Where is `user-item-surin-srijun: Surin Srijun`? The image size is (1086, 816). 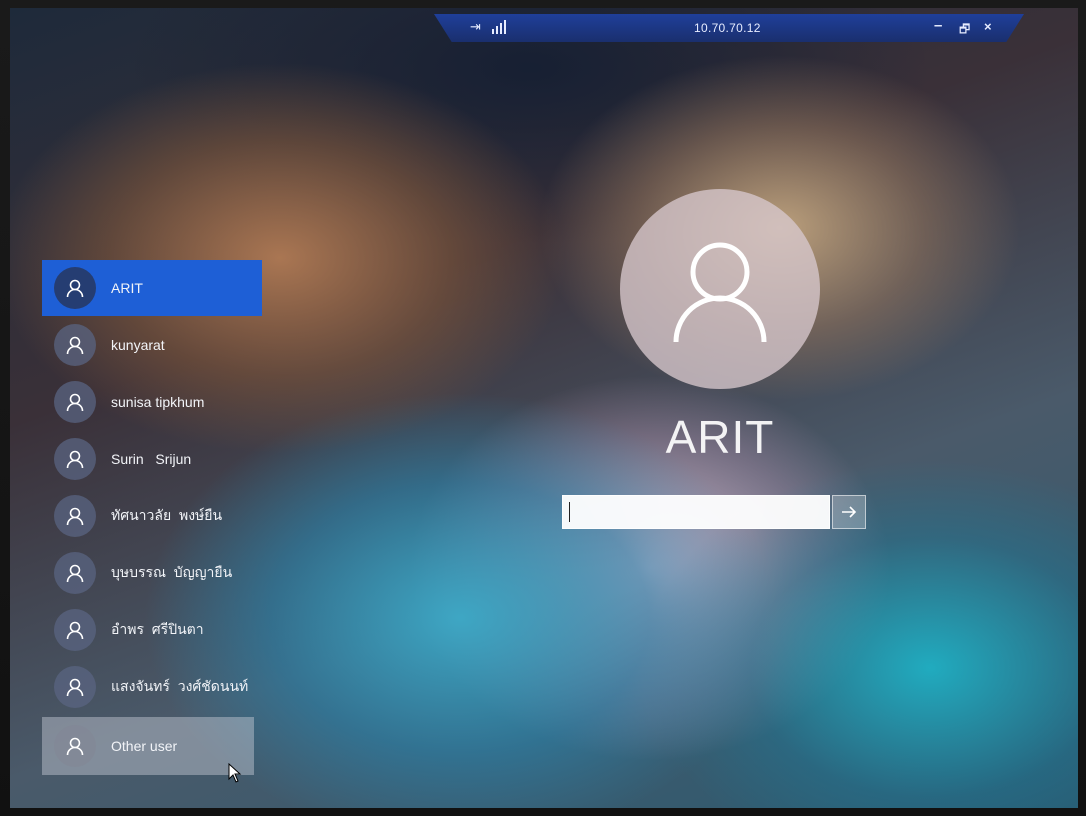
user-item-surin-srijun: Surin Srijun is located at coordinates (152, 459).